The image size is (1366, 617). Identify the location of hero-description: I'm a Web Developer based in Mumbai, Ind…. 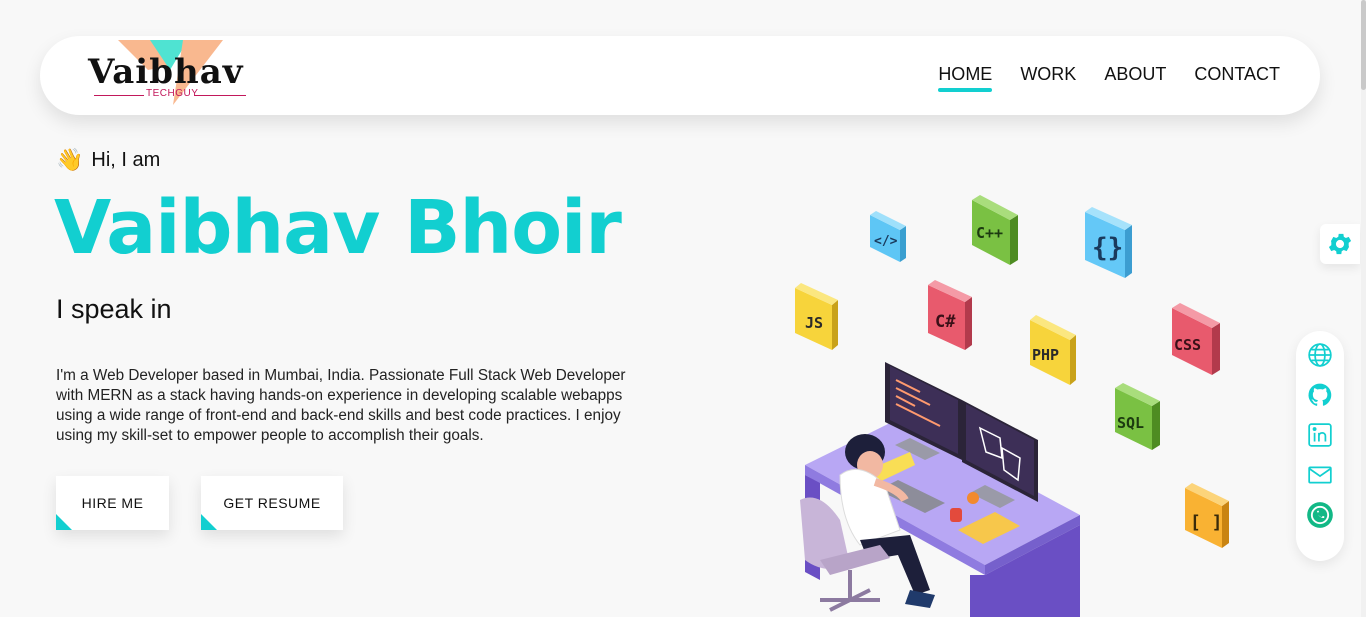
(341, 405).